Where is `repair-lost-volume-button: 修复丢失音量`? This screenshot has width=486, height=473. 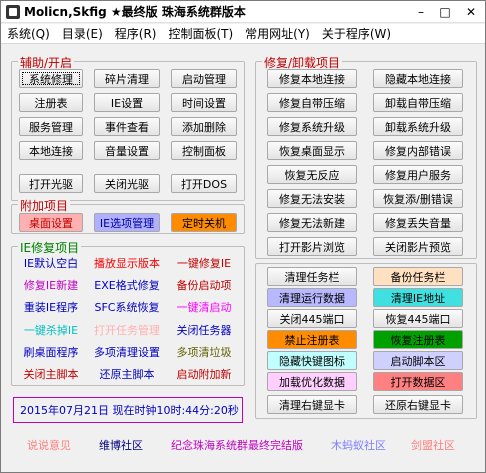 repair-lost-volume-button: 修复丢失音量 is located at coordinates (418, 222).